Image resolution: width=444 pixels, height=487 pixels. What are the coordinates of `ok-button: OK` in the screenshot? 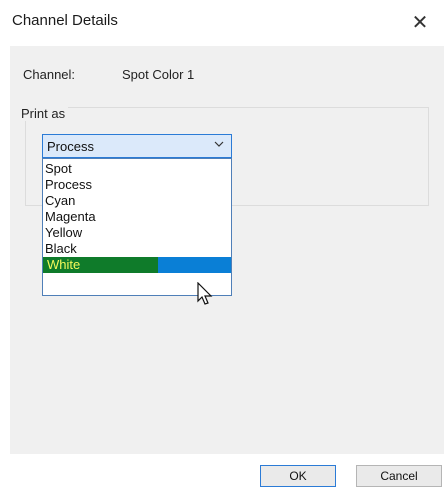 It's located at (298, 476).